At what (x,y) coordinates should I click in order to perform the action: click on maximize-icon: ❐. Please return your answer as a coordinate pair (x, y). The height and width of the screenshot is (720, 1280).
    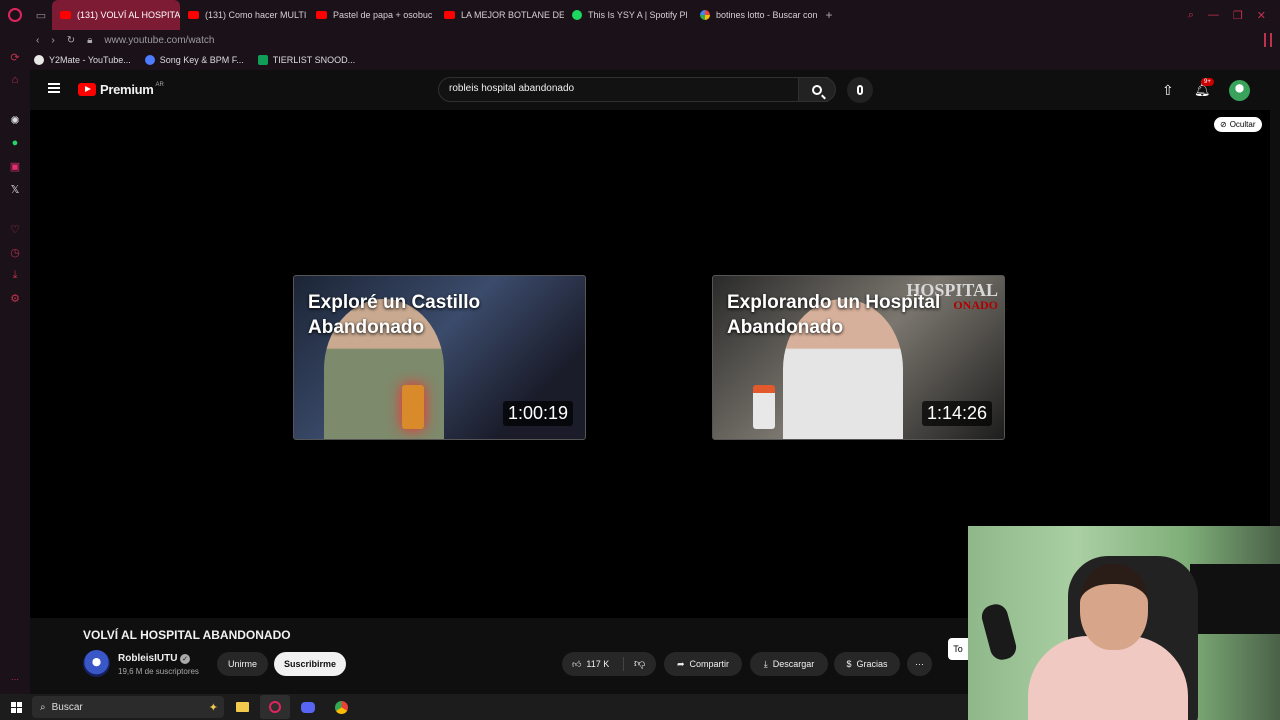
    Looking at the image, I should click on (1238, 15).